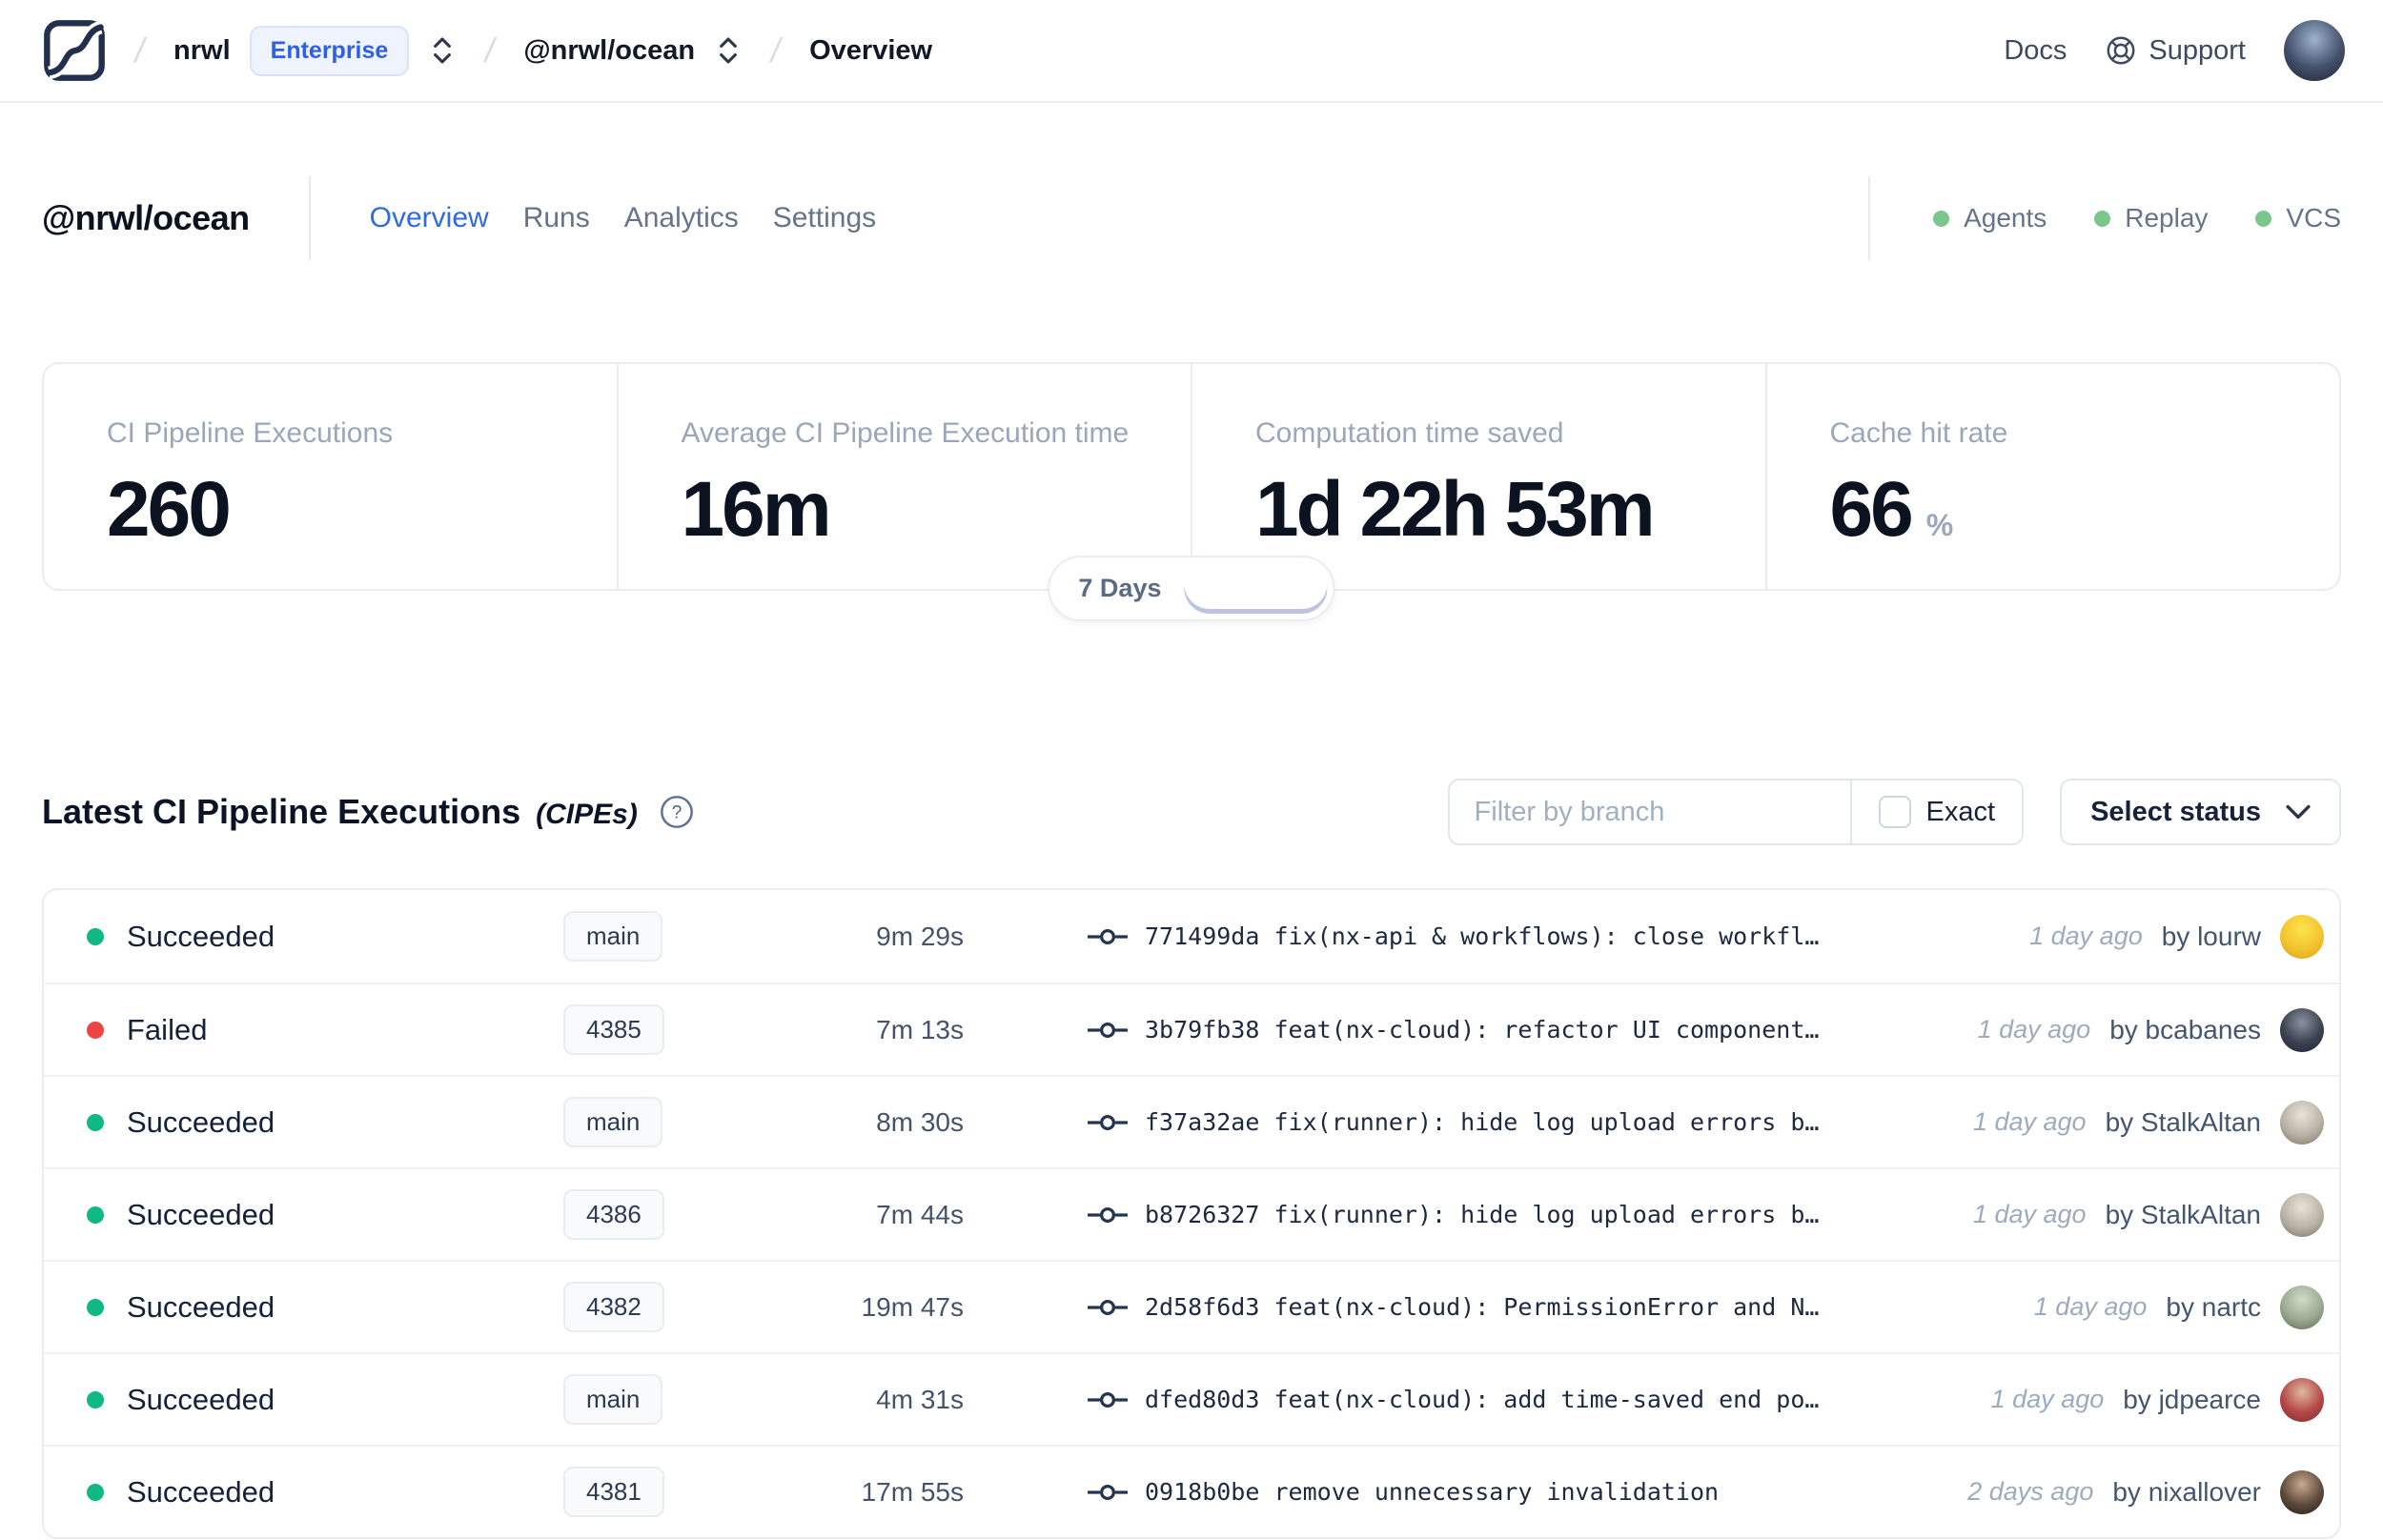 The height and width of the screenshot is (1540, 2383). I want to click on commit-hash: 0918b0be, so click(1203, 1492).